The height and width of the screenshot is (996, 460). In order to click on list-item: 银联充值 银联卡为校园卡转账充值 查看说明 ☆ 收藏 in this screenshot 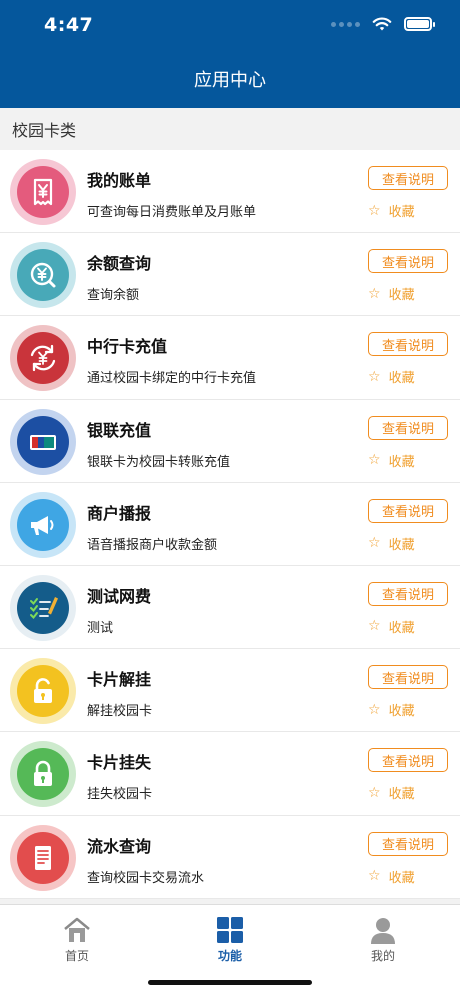, I will do `click(230, 441)`.